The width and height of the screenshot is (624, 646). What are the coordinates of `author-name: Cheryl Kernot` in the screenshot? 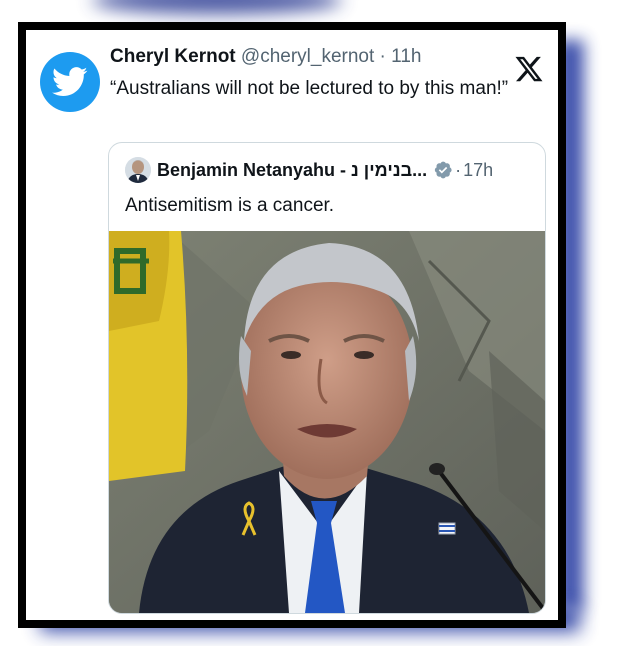 It's located at (173, 56).